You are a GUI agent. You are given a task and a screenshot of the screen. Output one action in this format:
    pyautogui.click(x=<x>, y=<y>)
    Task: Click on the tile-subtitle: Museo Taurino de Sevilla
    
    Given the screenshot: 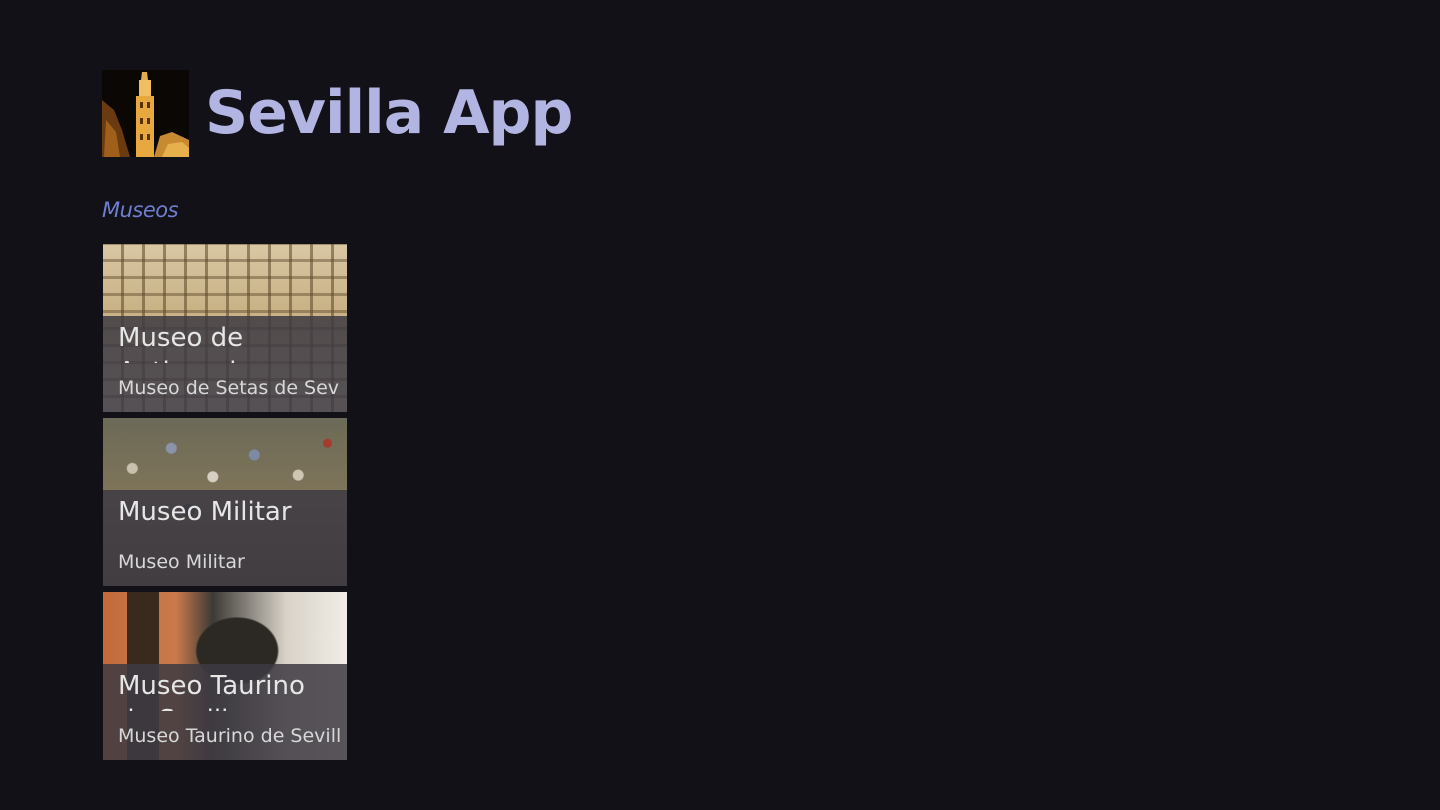 What is the action you would take?
    pyautogui.click(x=229, y=736)
    